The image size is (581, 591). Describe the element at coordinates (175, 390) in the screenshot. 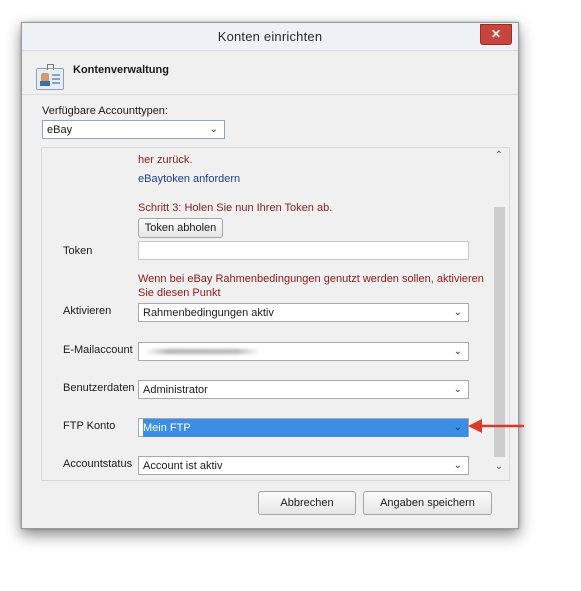

I see `userdata-value: Administrator` at that location.